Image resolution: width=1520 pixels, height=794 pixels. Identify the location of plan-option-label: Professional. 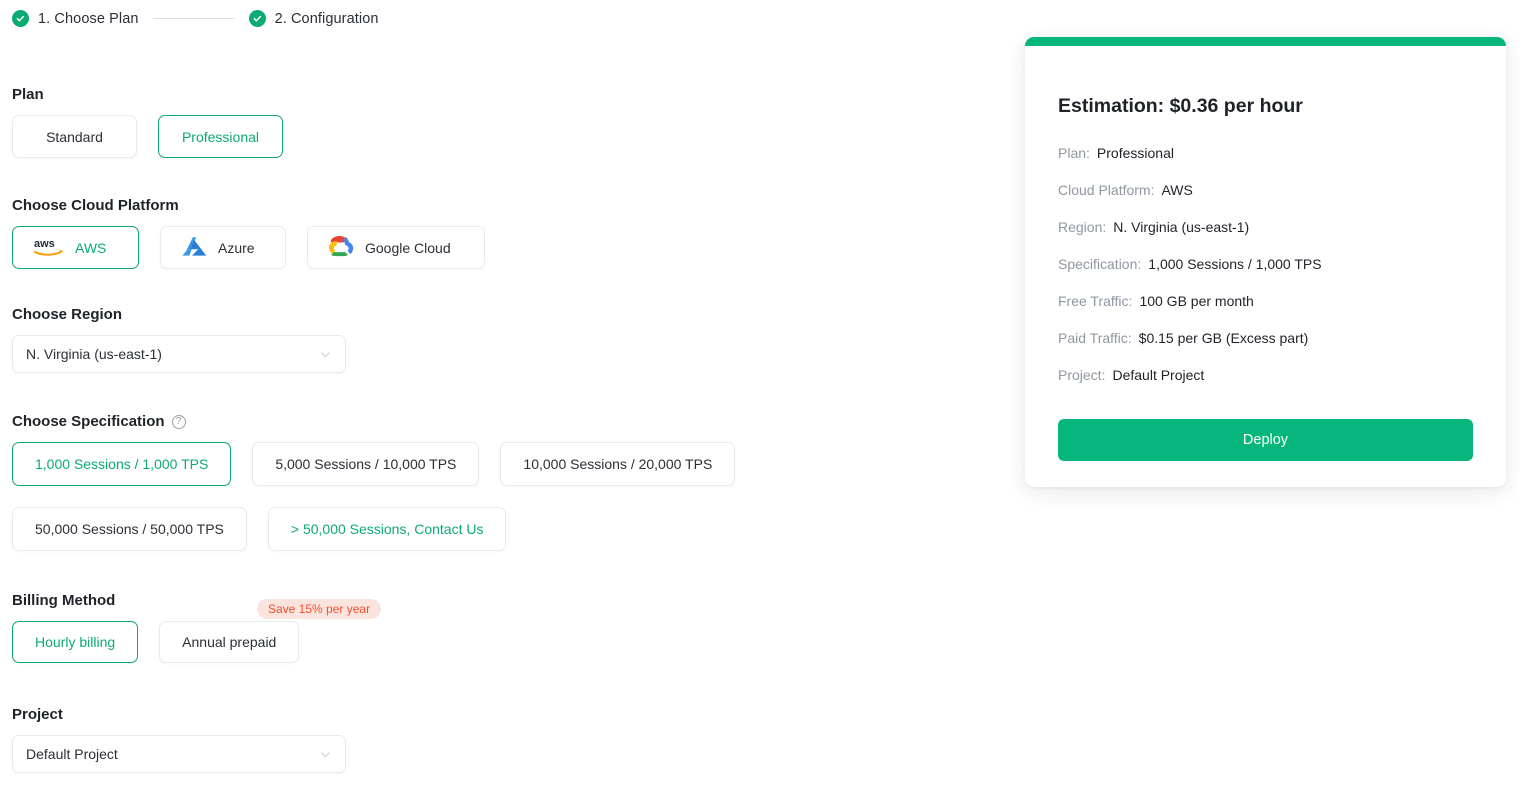
(220, 136).